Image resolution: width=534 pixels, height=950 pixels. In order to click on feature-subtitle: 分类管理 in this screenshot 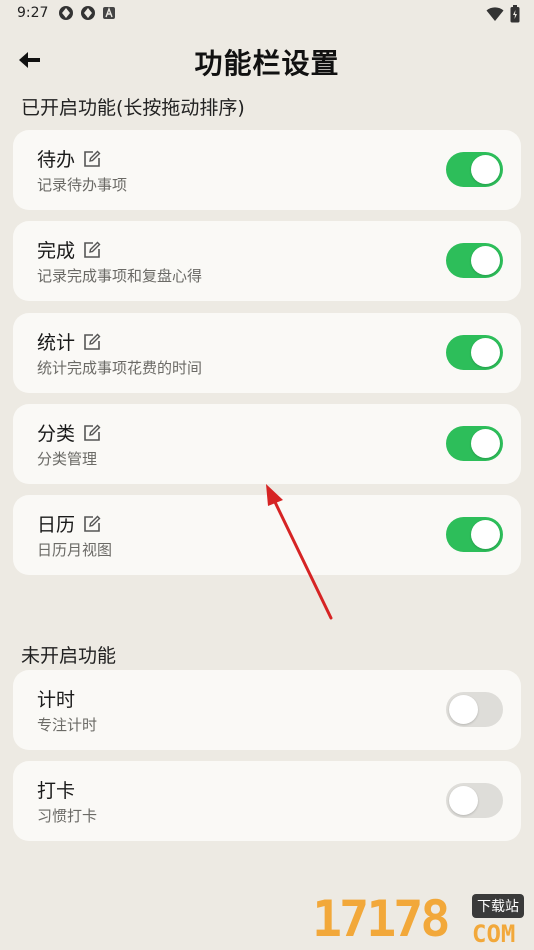, I will do `click(67, 459)`.